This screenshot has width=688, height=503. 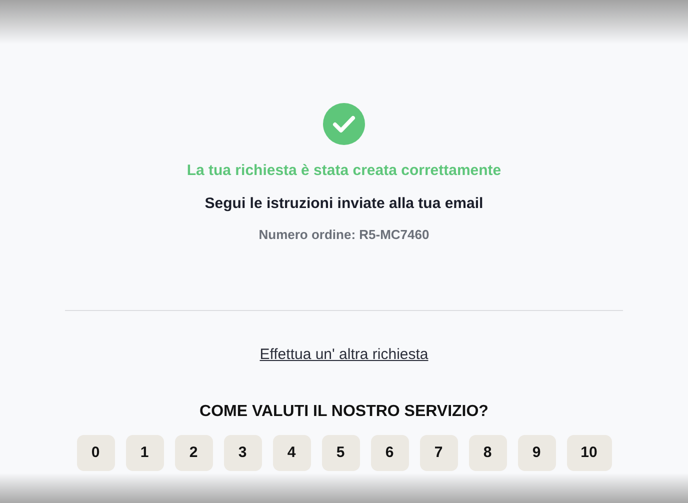 I want to click on success-title: La tua richiesta è stata creata correttamente, so click(x=344, y=171).